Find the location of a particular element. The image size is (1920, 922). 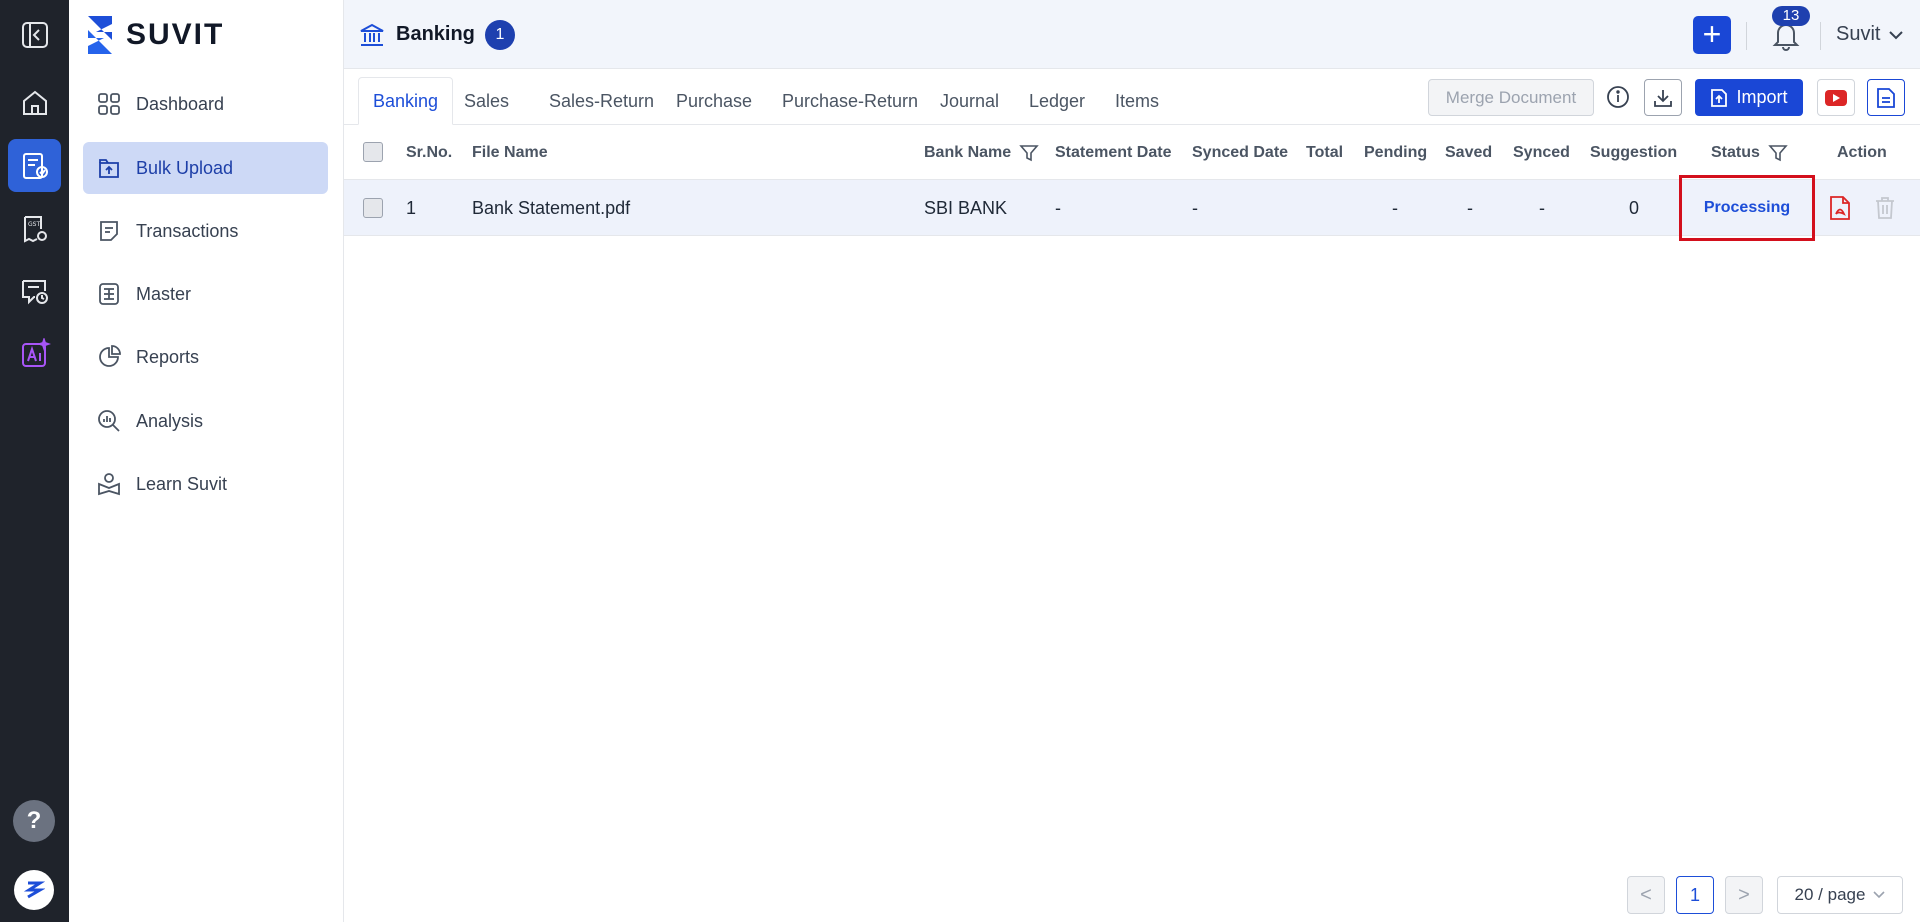

col-synced: Synced is located at coordinates (1541, 152).